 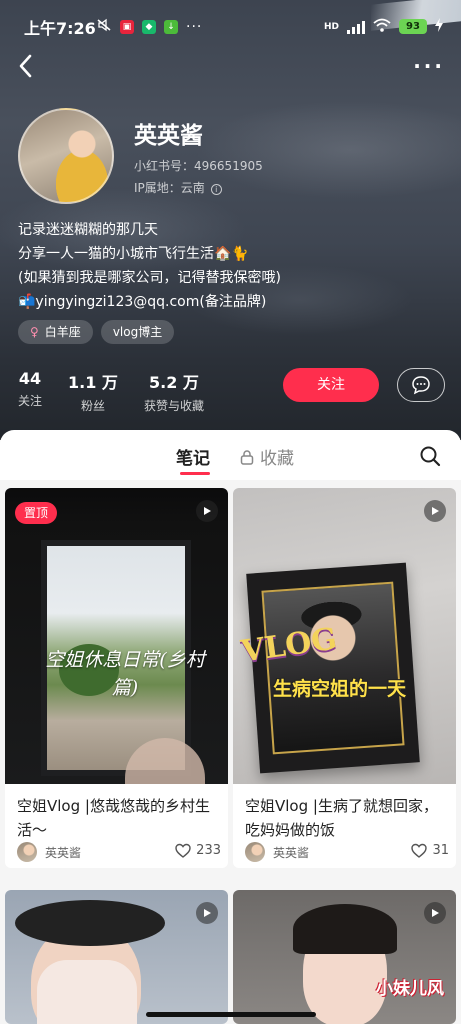 I want to click on like-button: 233, so click(x=198, y=850).